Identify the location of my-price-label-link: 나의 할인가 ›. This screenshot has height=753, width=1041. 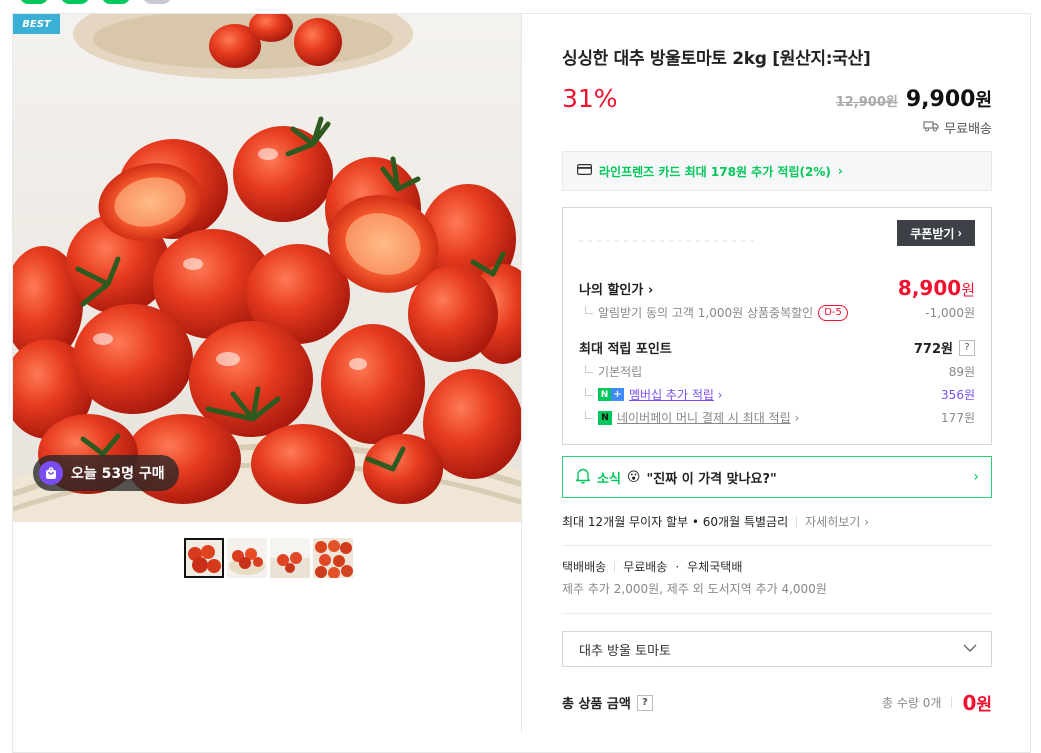
(616, 288).